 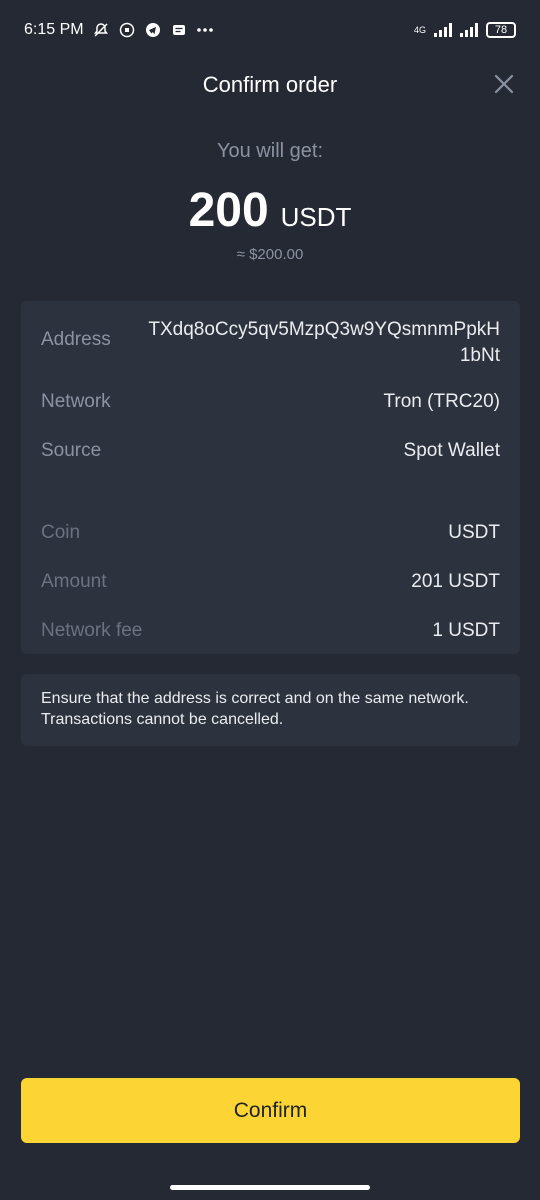 I want to click on status-right: 4G 78, so click(x=465, y=30).